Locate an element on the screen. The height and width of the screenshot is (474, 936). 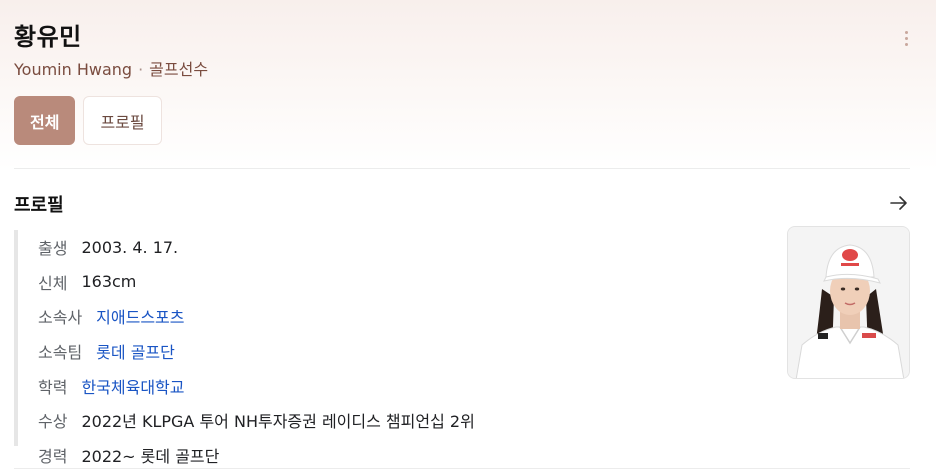
info-value: 2003. 4. 17. is located at coordinates (130, 247).